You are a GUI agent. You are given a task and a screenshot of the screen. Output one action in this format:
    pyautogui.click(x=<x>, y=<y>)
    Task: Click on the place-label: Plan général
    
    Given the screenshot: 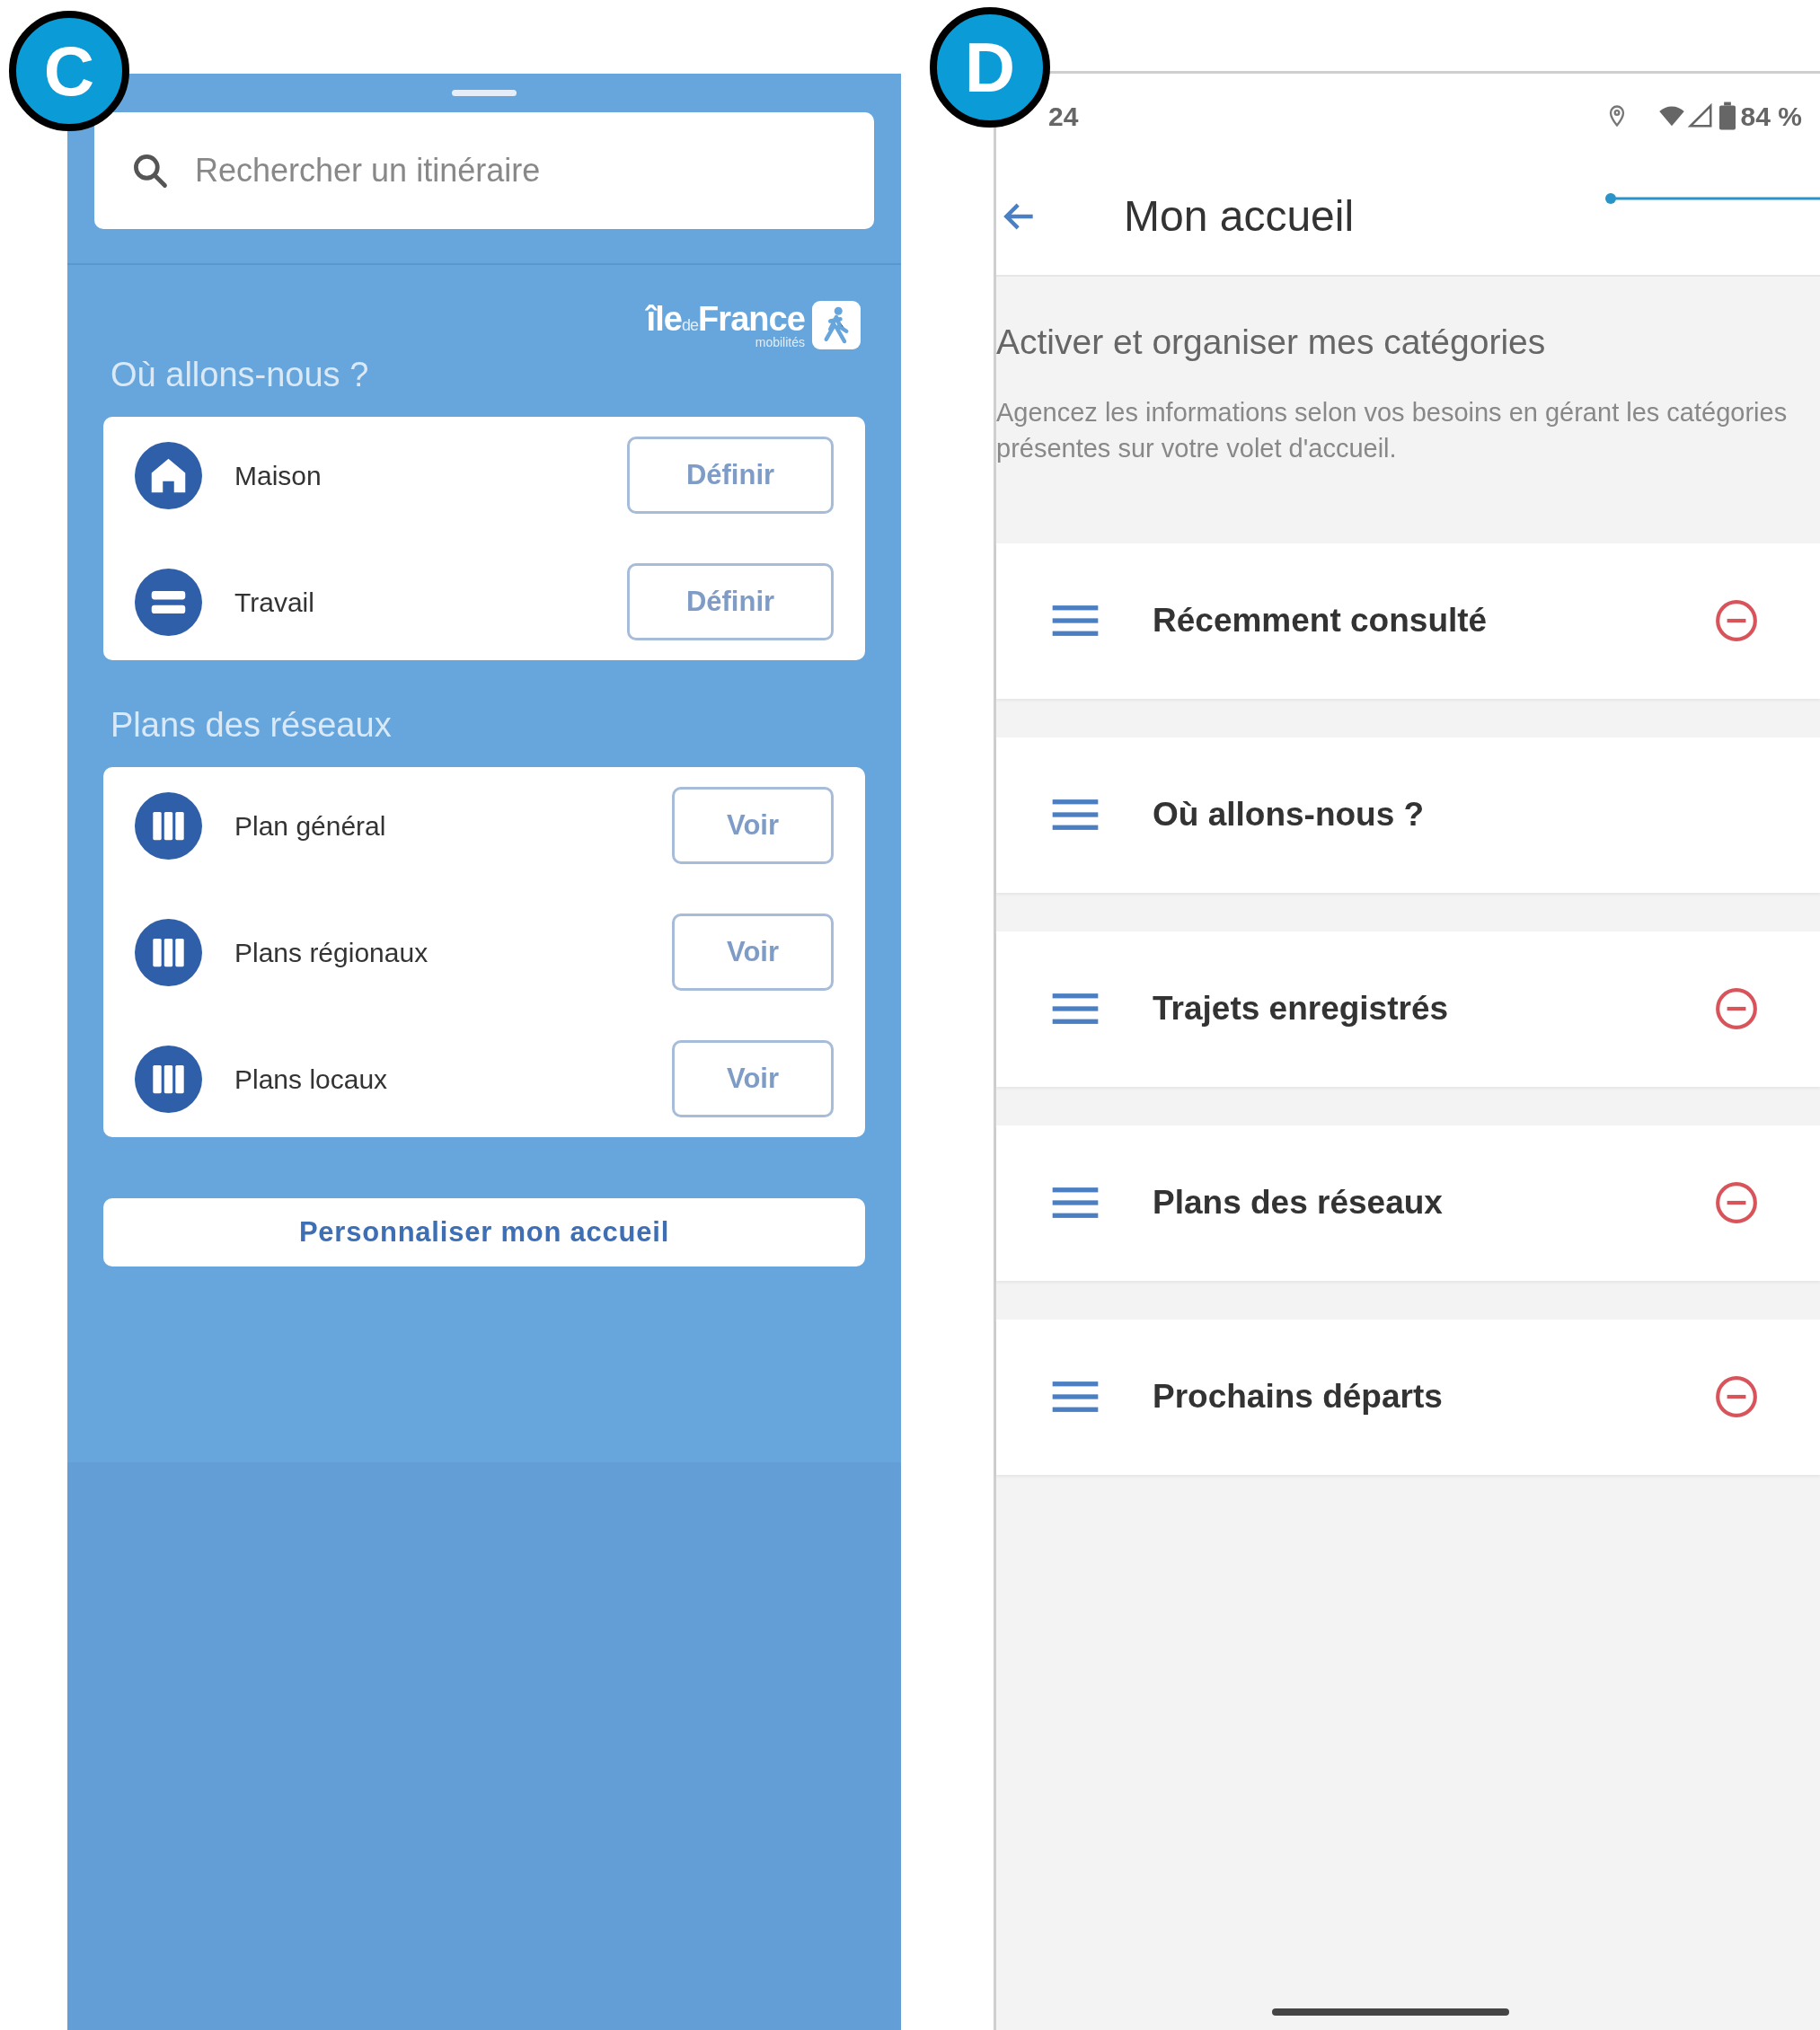 What is the action you would take?
    pyautogui.click(x=310, y=826)
    